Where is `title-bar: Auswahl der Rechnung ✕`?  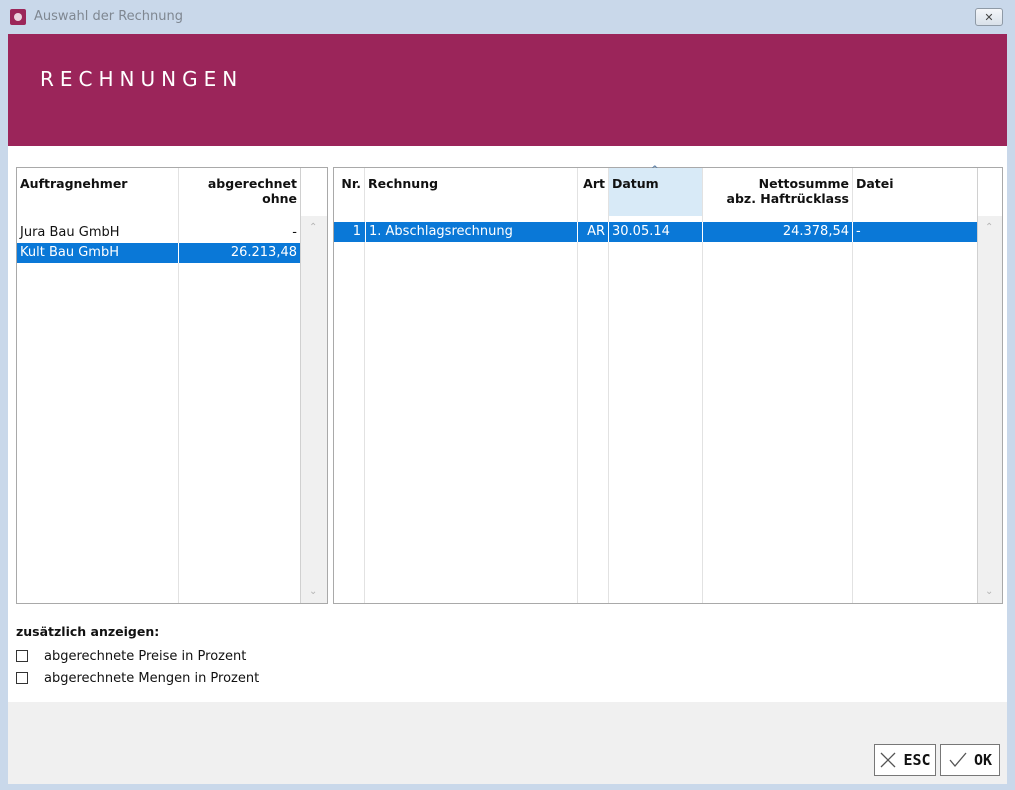
title-bar: Auswahl der Rechnung ✕ is located at coordinates (507, 17).